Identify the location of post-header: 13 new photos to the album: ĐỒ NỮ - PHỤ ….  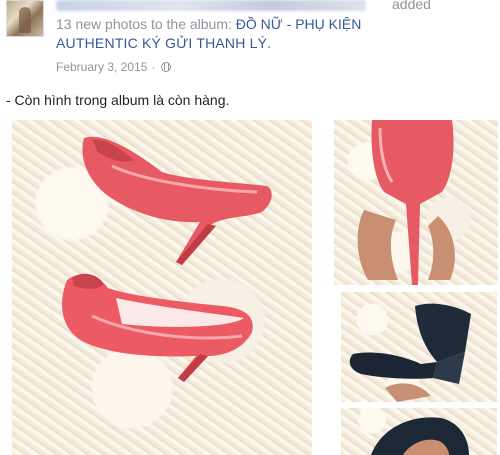
(276, 24).